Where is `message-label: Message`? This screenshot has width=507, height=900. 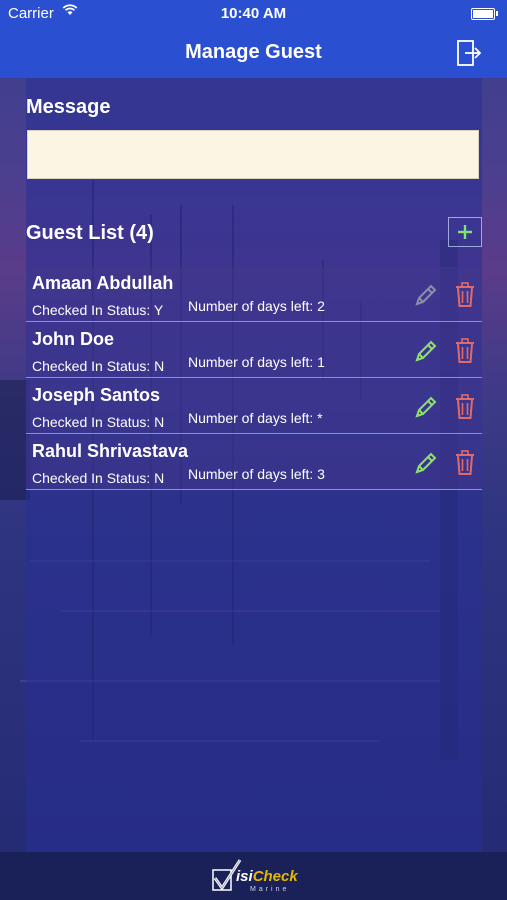 message-label: Message is located at coordinates (68, 107).